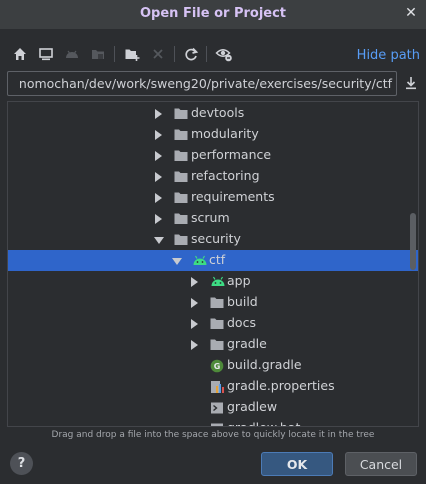 This screenshot has height=484, width=426. I want to click on tree-row-ctf: ctf, so click(213, 260).